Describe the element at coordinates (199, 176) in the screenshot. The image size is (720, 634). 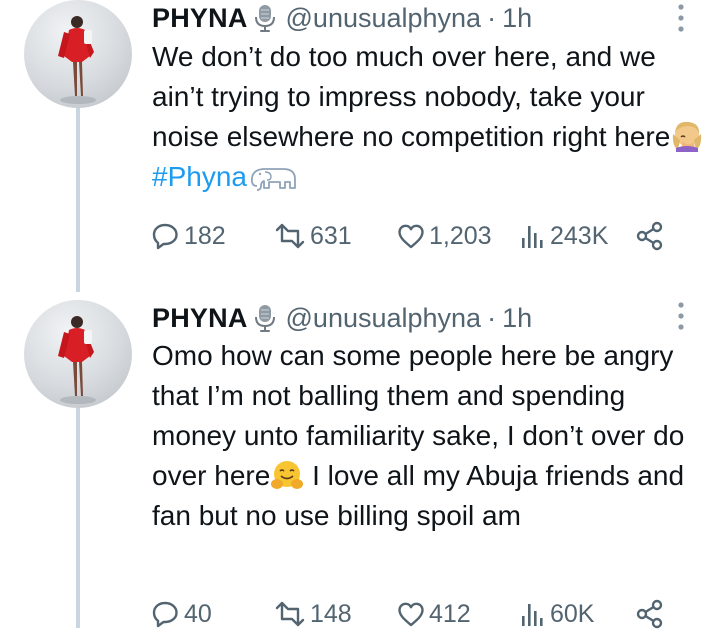
I see `hashtag-link: #Phyna` at that location.